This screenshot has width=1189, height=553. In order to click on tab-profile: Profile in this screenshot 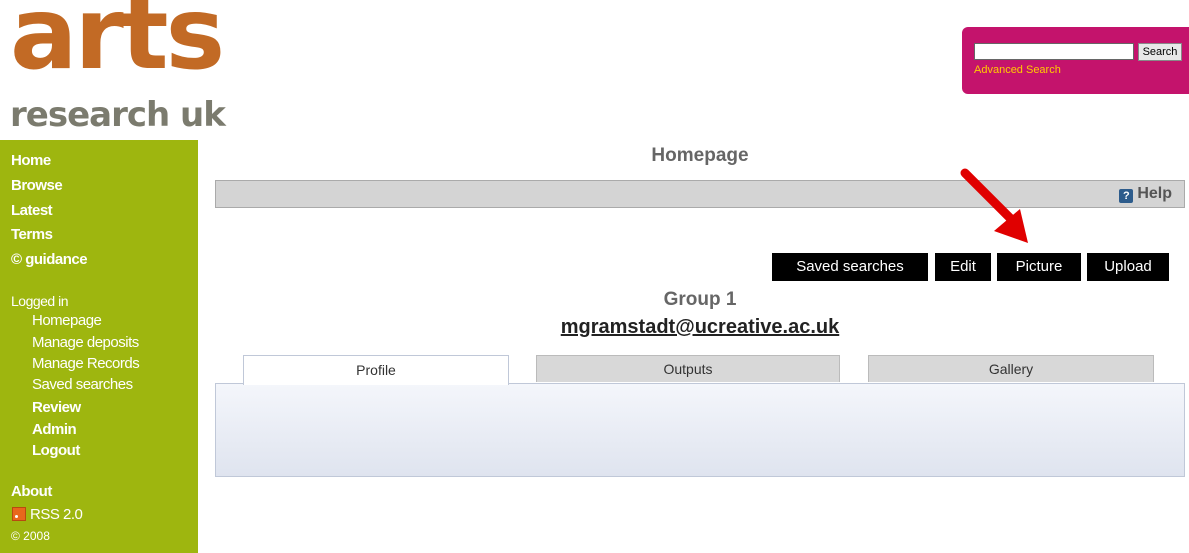, I will do `click(376, 370)`.